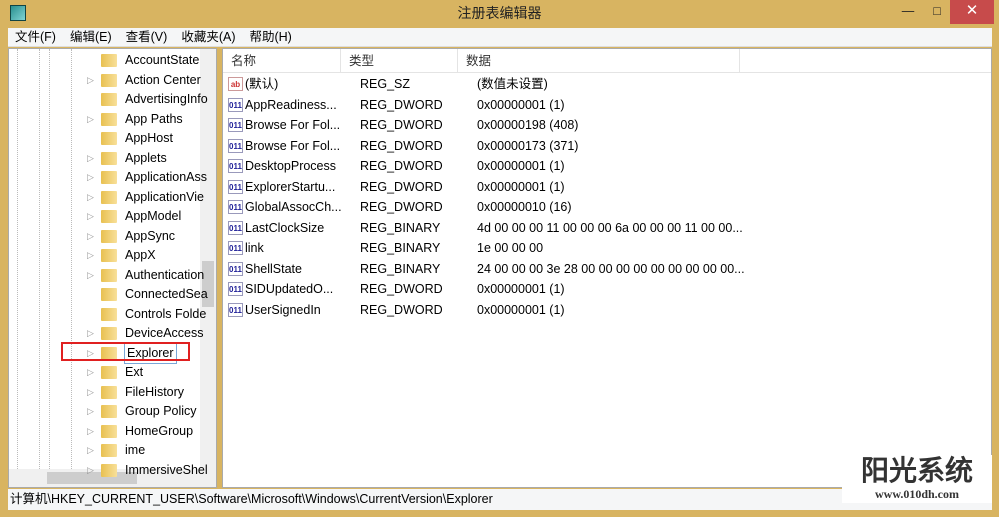 Image resolution: width=999 pixels, height=517 pixels. What do you see at coordinates (134, 216) in the screenshot?
I see `tree-item: ▷ AppModel` at bounding box center [134, 216].